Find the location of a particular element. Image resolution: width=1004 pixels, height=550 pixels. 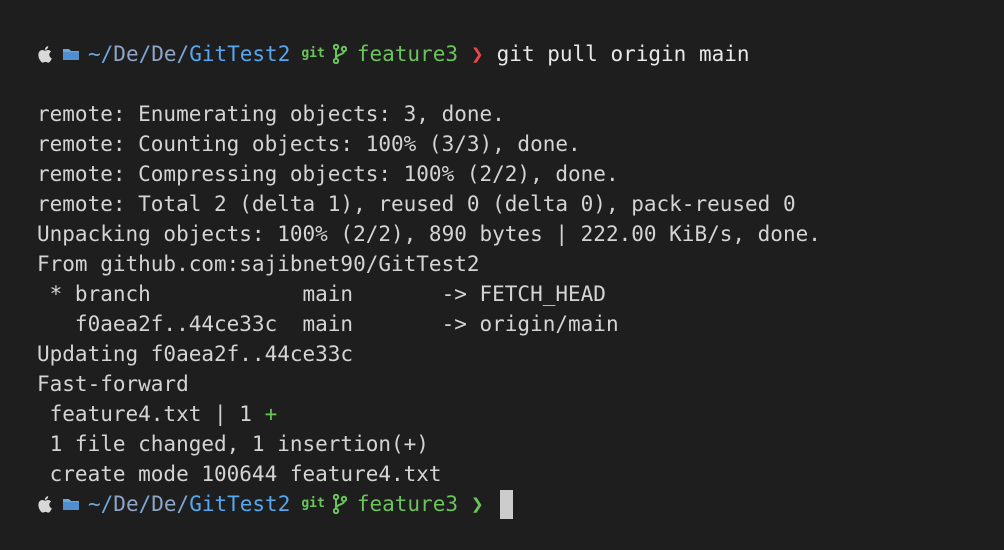

diffstat-line: feature4.txt | 1 + is located at coordinates (157, 414).